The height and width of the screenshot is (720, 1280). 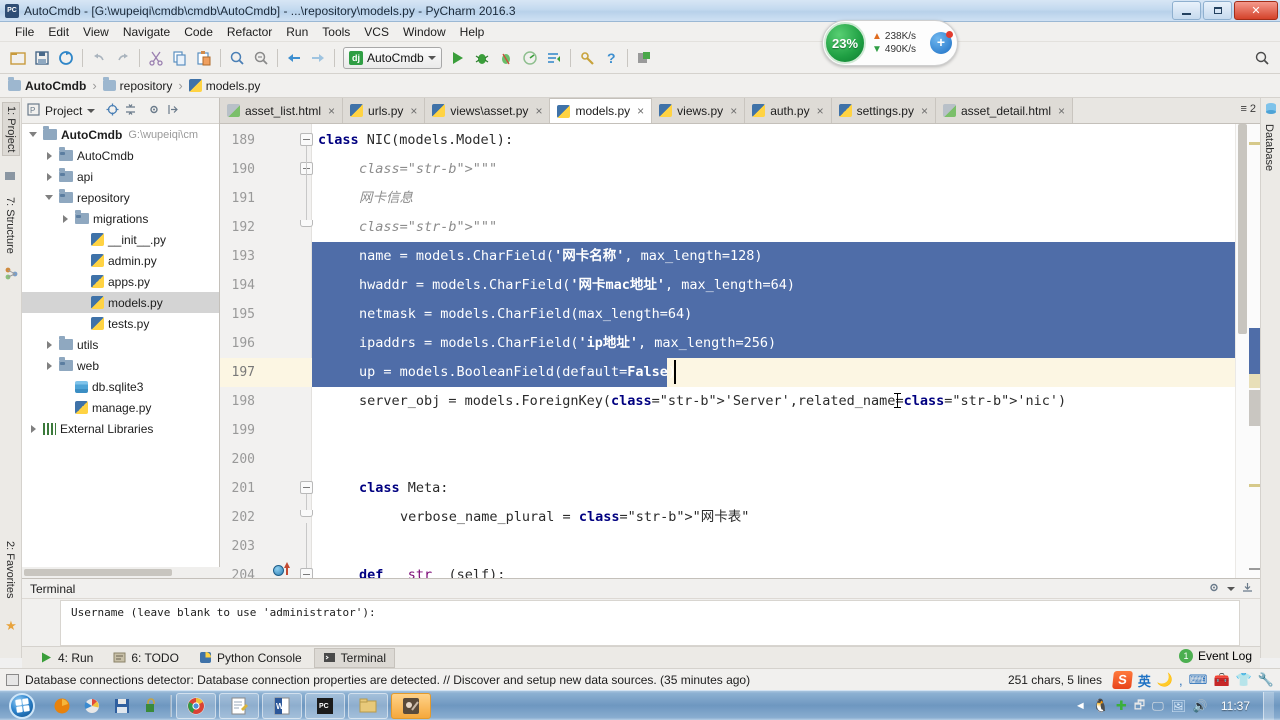 What do you see at coordinates (354, 657) in the screenshot?
I see `bottom-tab-terminal: Terminal` at bounding box center [354, 657].